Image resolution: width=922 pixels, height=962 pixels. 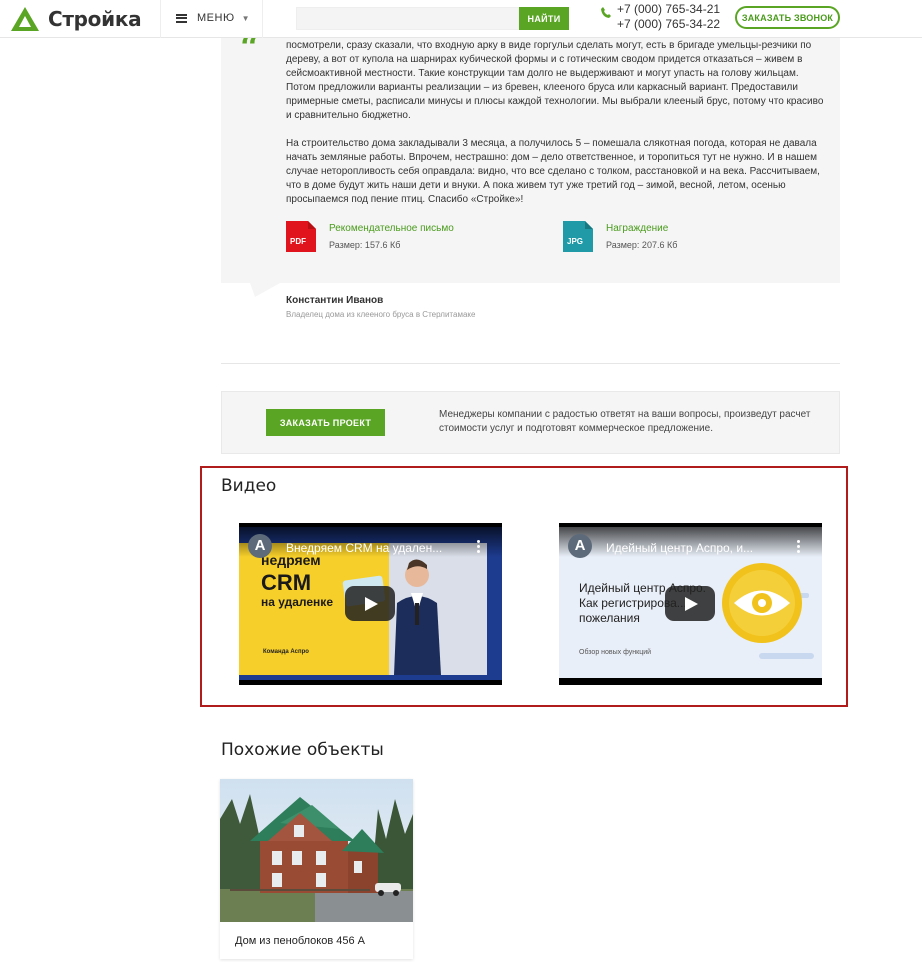 What do you see at coordinates (298, 241) in the screenshot?
I see `file-type: PDF` at bounding box center [298, 241].